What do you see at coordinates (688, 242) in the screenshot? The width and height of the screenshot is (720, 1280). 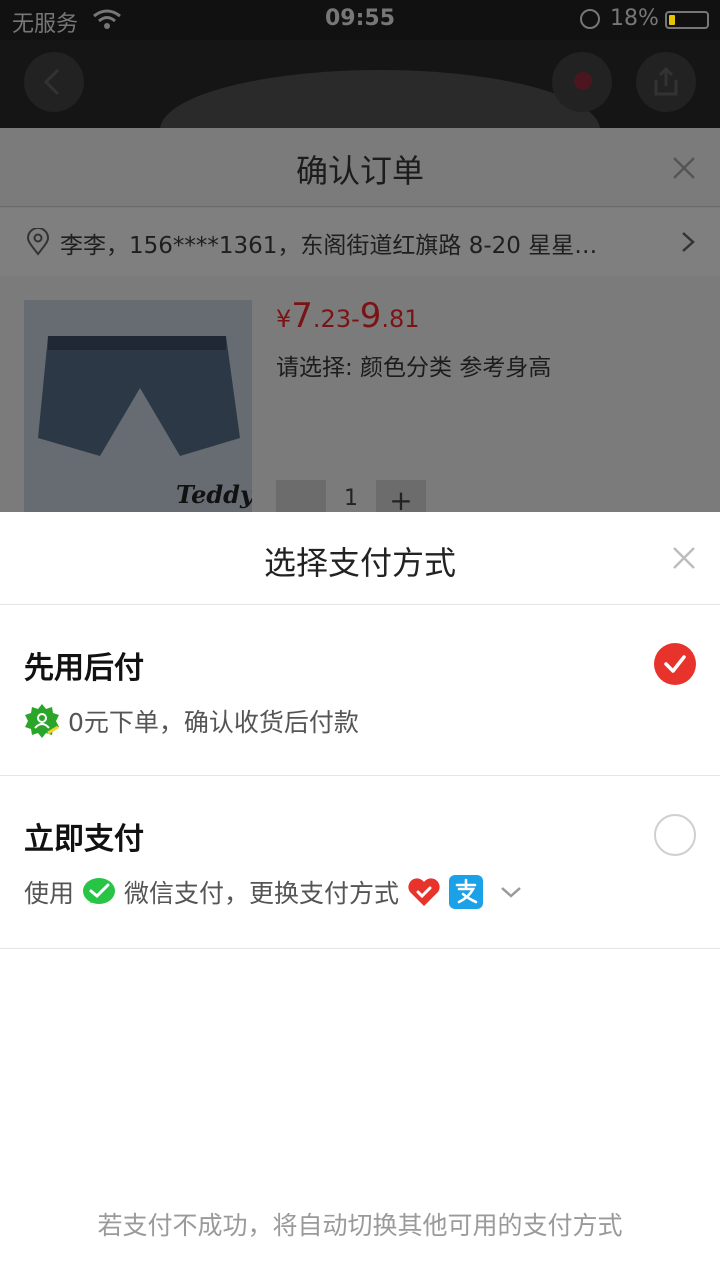 I see `chevron-right-icon` at bounding box center [688, 242].